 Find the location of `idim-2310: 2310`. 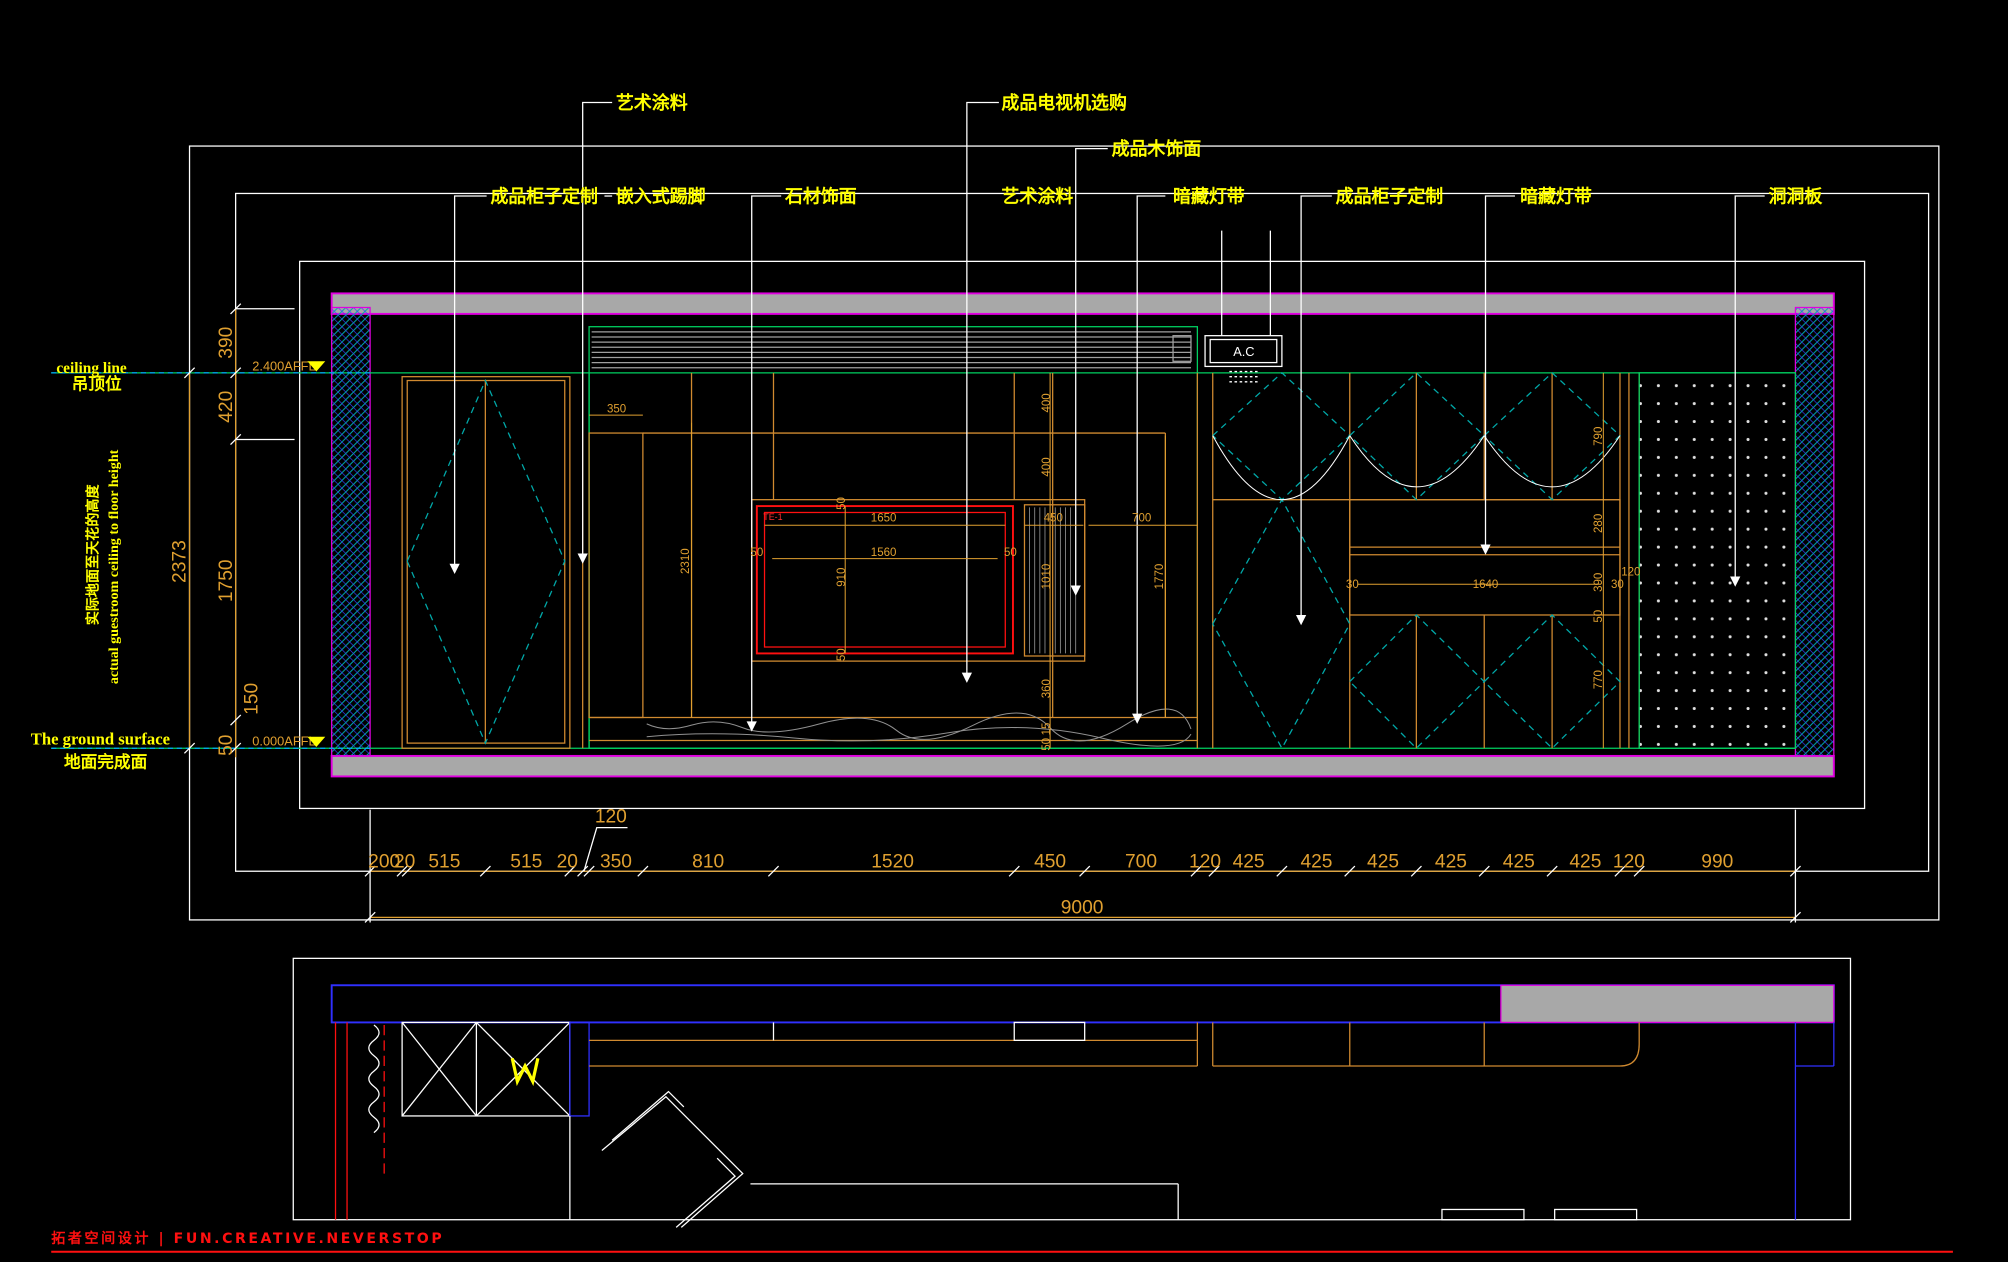

idim-2310: 2310 is located at coordinates (686, 561).